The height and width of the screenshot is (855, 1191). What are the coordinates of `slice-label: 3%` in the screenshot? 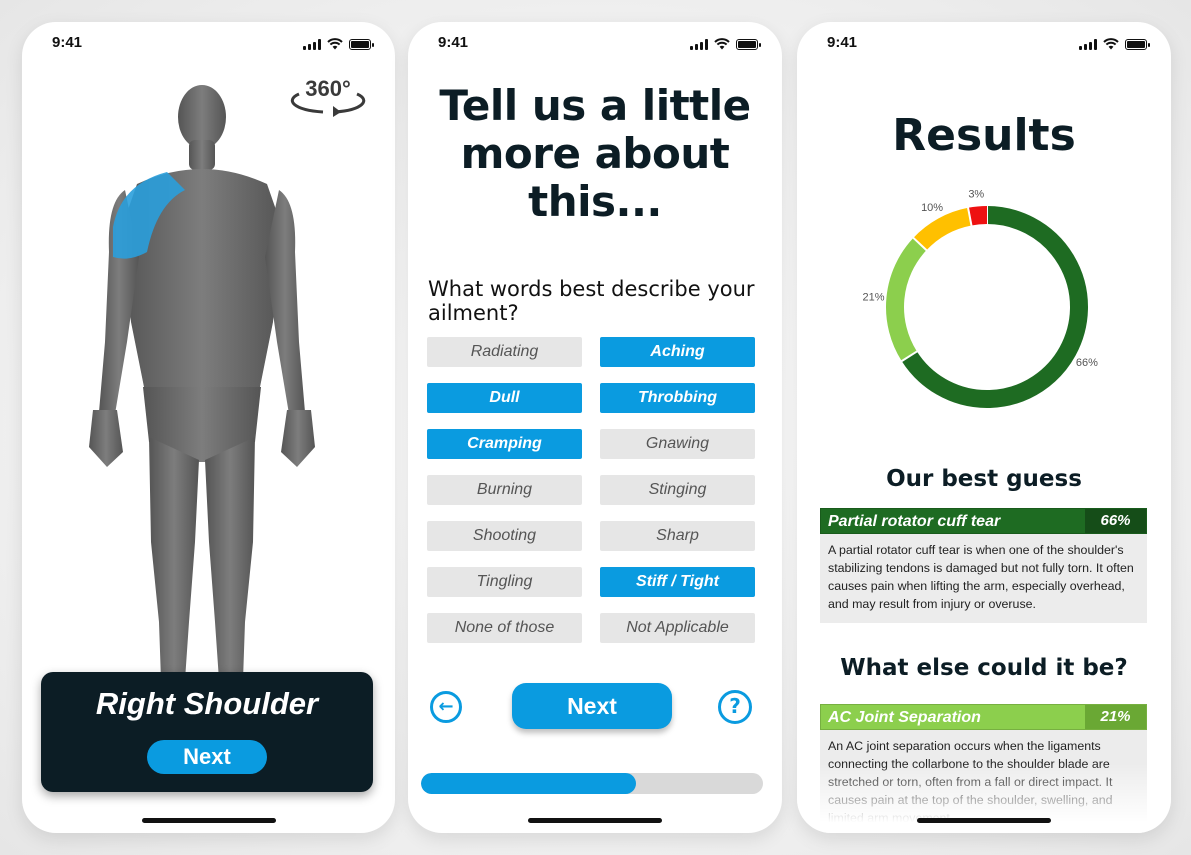 It's located at (976, 195).